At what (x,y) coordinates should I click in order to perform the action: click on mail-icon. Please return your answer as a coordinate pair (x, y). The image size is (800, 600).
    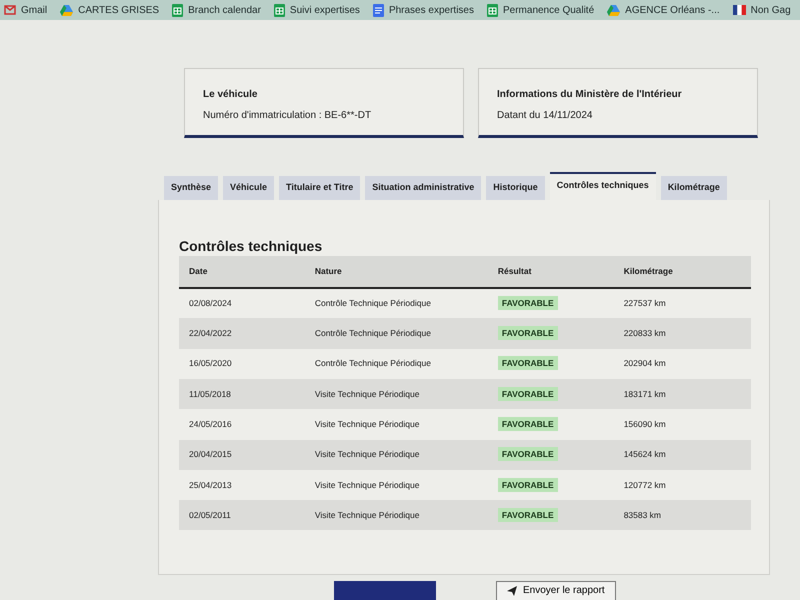
    Looking at the image, I should click on (10, 10).